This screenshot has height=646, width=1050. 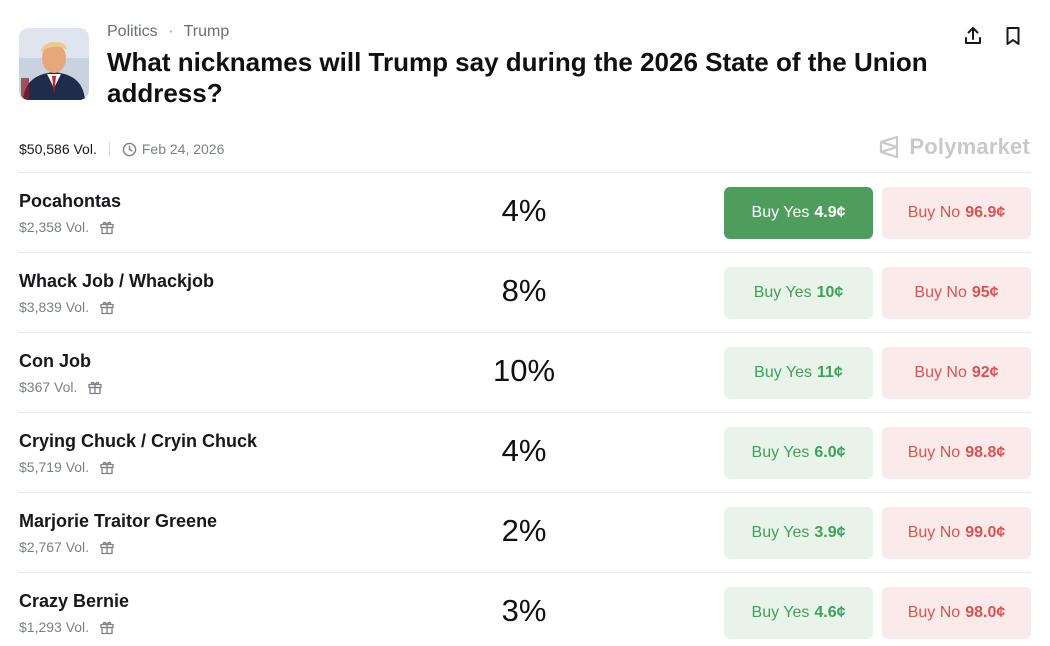 What do you see at coordinates (54, 64) in the screenshot?
I see `market-thumbnail` at bounding box center [54, 64].